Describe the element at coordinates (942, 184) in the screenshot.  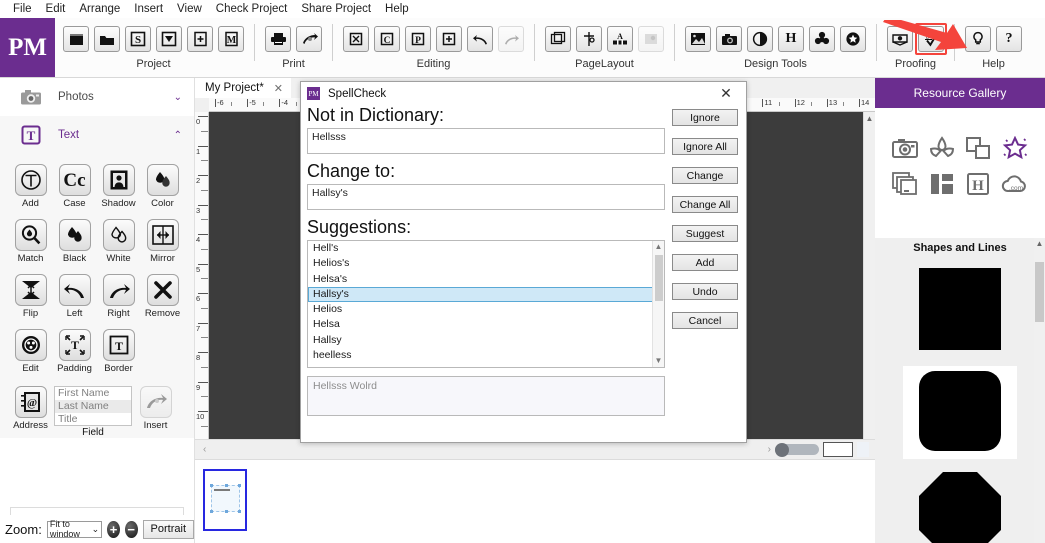
I see `templates-icon` at that location.